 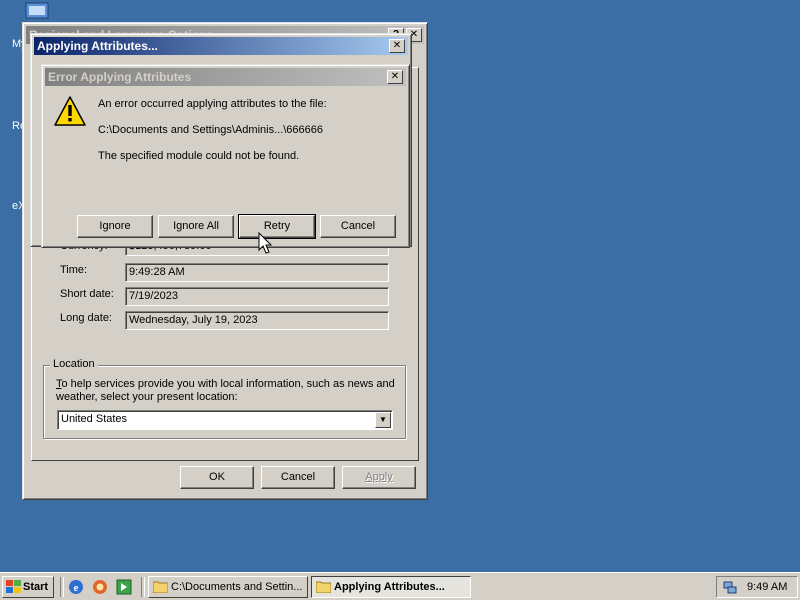 I want to click on apply-button-label: Apply, so click(x=379, y=477).